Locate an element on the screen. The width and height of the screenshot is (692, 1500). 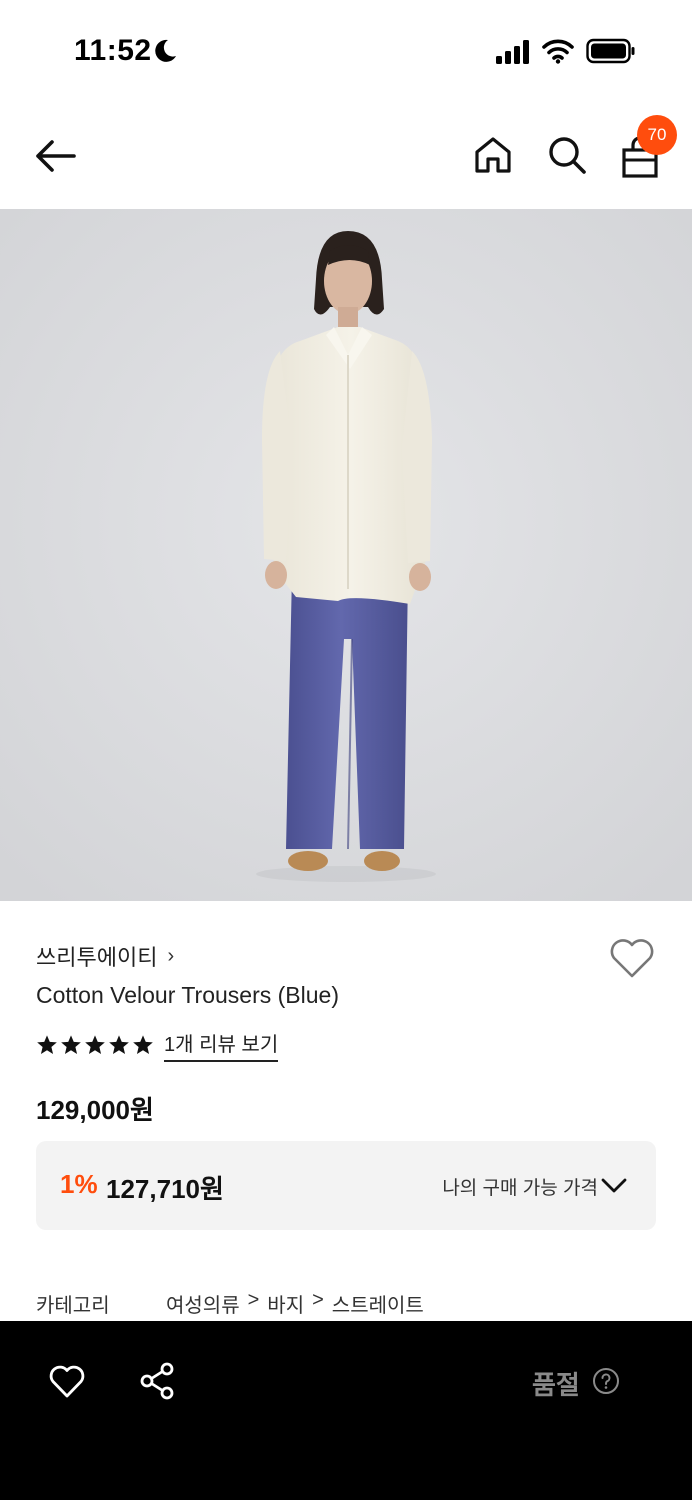
discount-rate: 1% is located at coordinates (79, 1184).